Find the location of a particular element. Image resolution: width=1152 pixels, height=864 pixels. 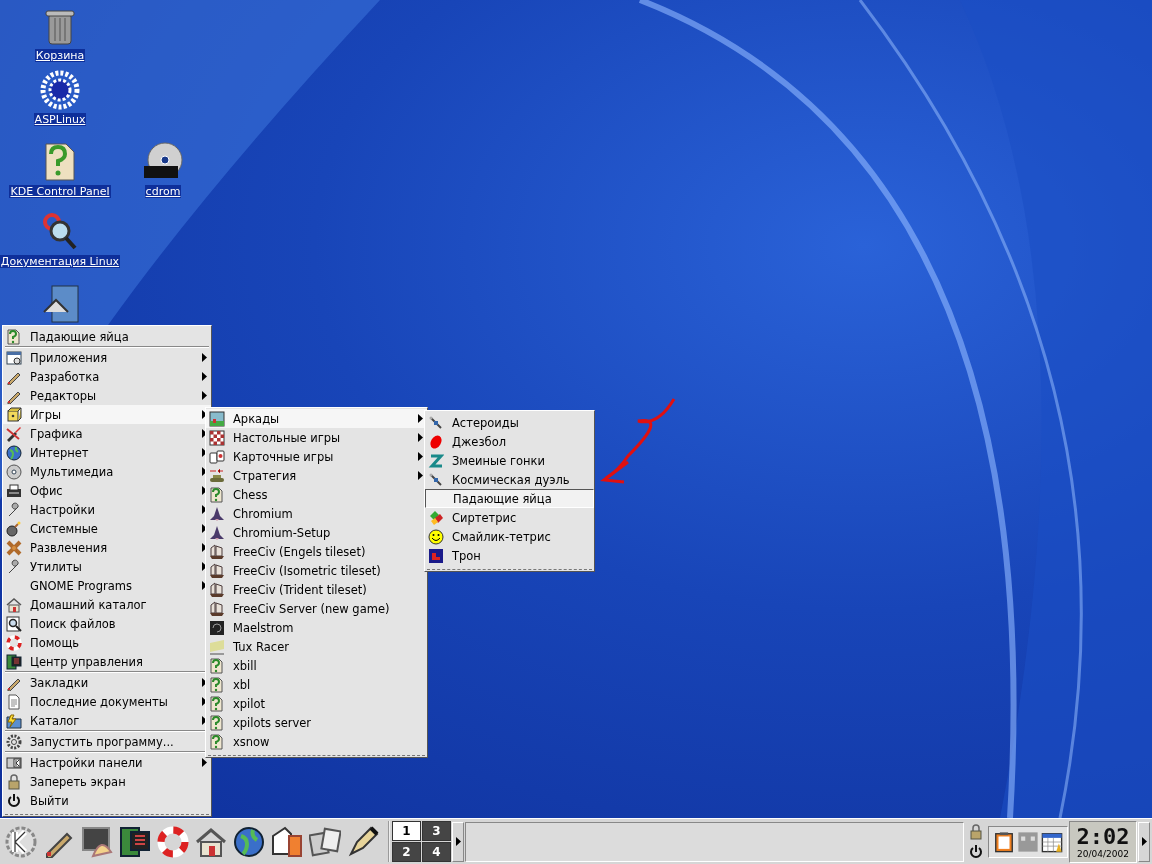

snake-icon is located at coordinates (436, 460).